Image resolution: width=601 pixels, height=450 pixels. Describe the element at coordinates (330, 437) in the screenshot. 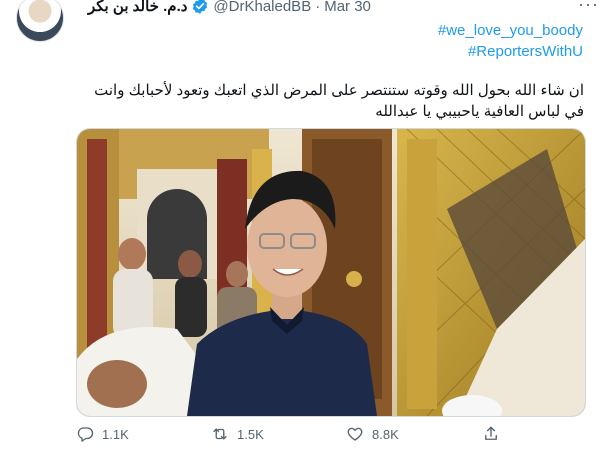

I see `tweet-actions-bar: 1.1K 1.5K 8.8K` at that location.